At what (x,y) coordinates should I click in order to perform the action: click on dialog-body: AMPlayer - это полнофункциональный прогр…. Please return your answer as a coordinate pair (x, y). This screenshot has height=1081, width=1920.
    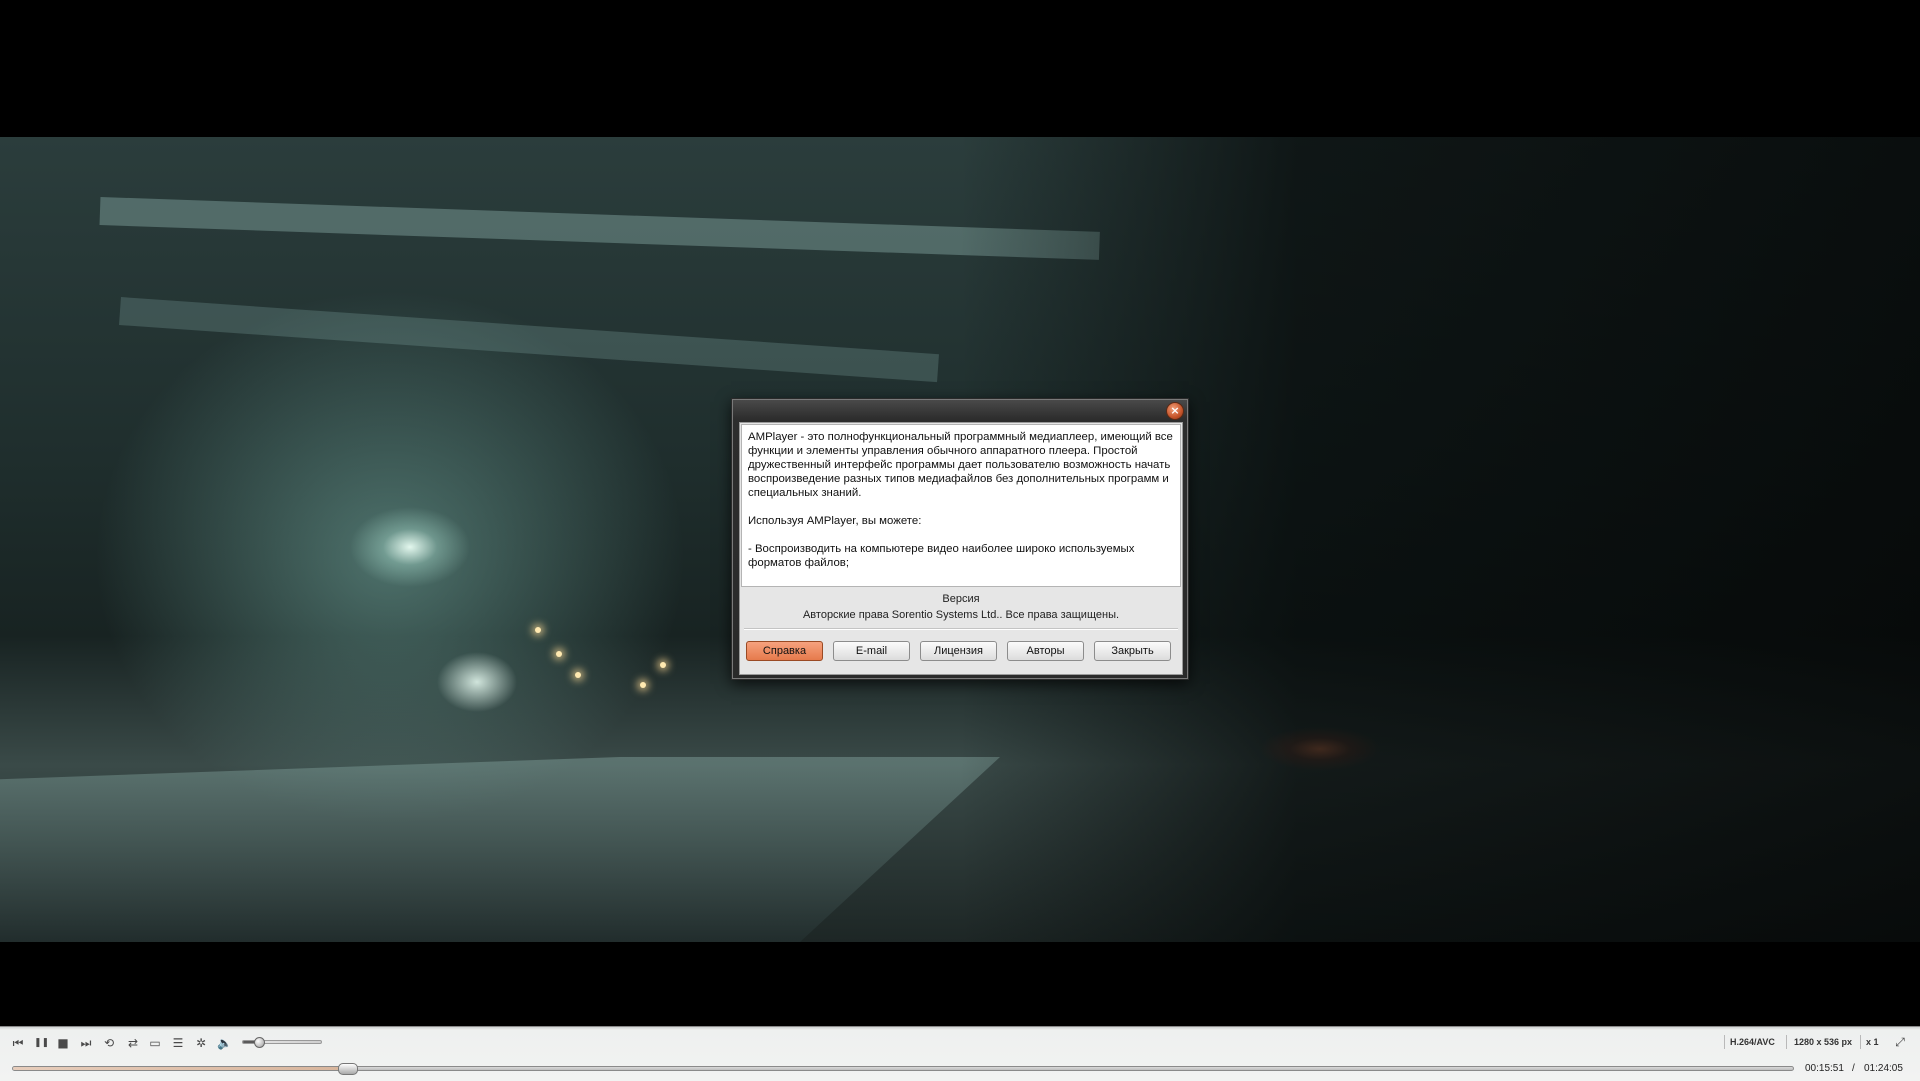
    Looking at the image, I should click on (961, 548).